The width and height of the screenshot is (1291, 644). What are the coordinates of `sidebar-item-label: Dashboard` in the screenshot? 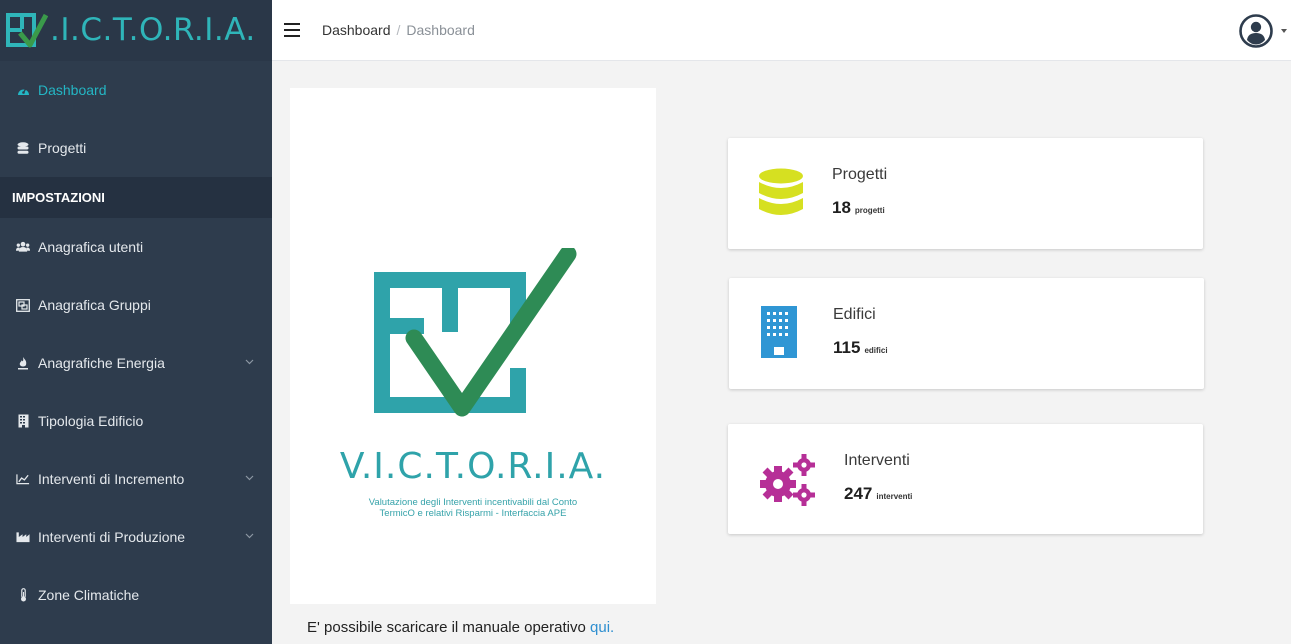 It's located at (72, 90).